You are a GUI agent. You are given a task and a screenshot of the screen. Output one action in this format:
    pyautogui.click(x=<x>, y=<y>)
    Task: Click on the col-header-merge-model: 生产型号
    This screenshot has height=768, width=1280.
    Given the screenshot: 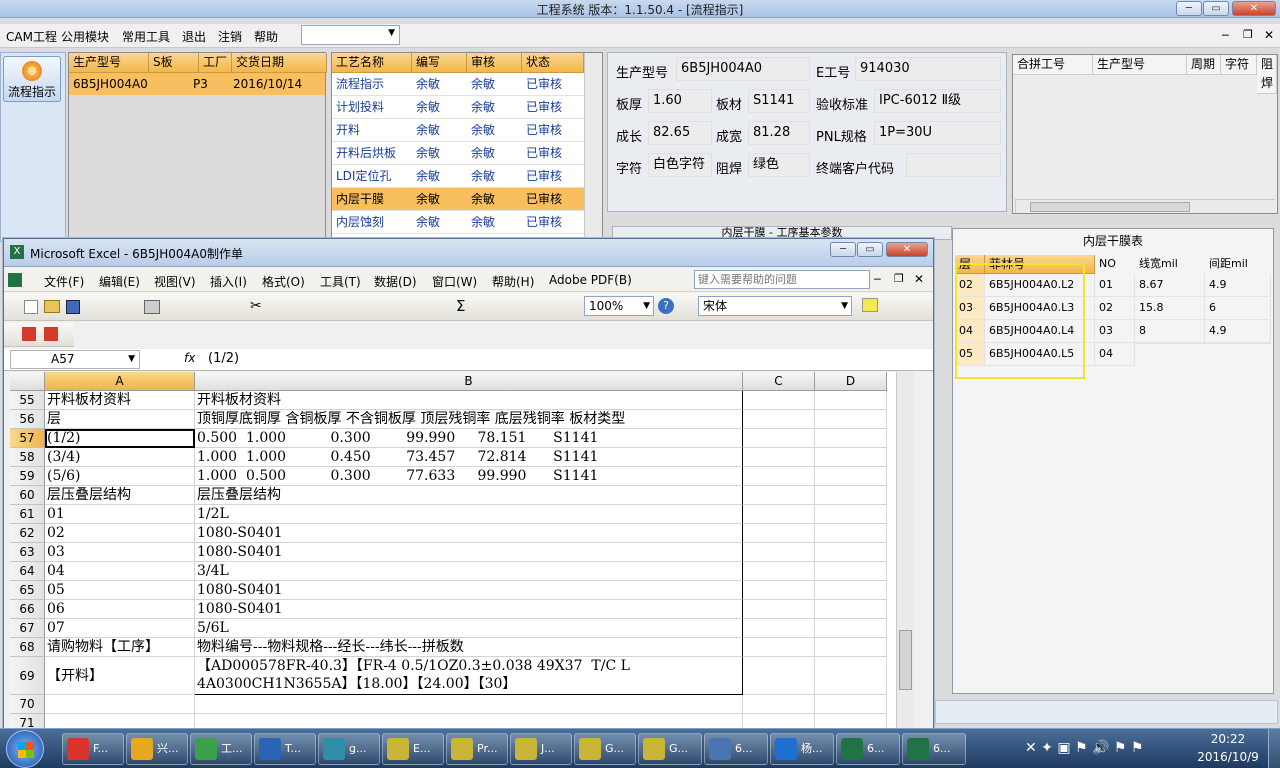 What is the action you would take?
    pyautogui.click(x=1140, y=65)
    